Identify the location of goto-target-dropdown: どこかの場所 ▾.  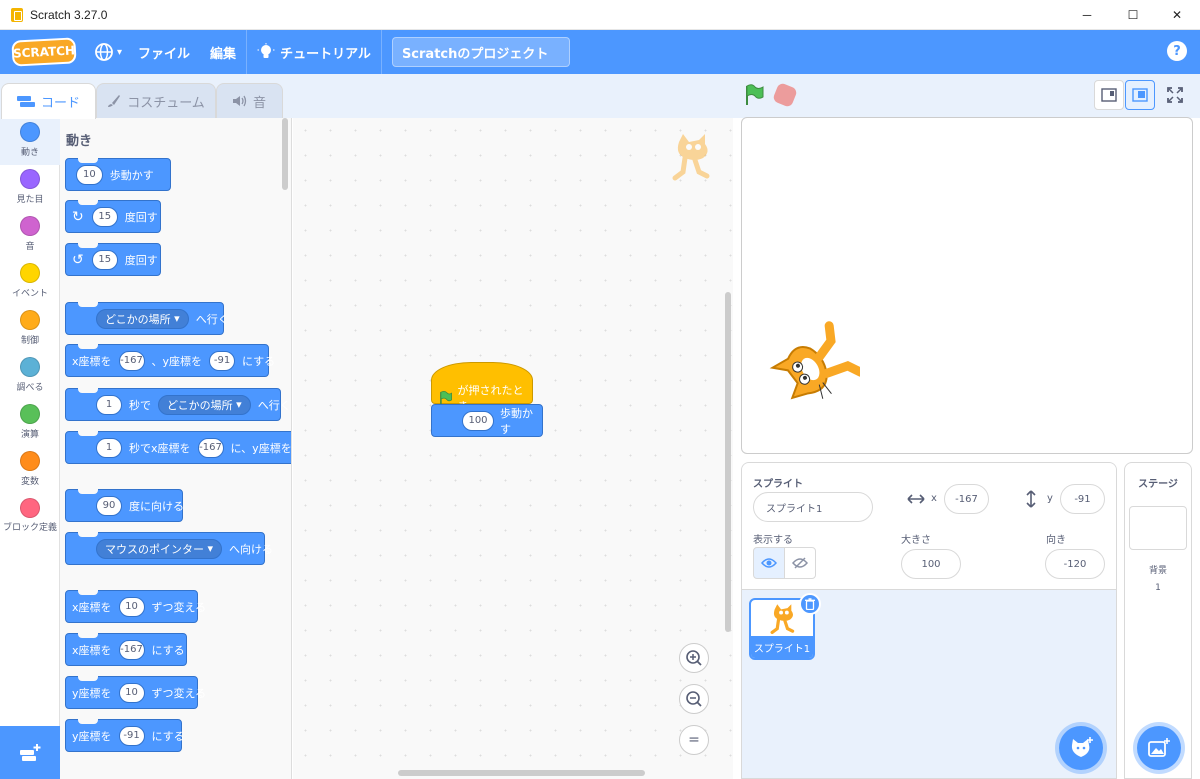
(142, 318).